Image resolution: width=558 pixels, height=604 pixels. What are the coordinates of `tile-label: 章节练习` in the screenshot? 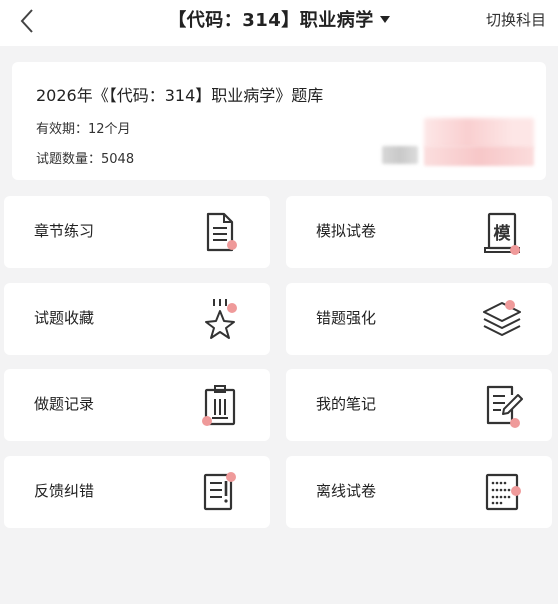 It's located at (64, 231).